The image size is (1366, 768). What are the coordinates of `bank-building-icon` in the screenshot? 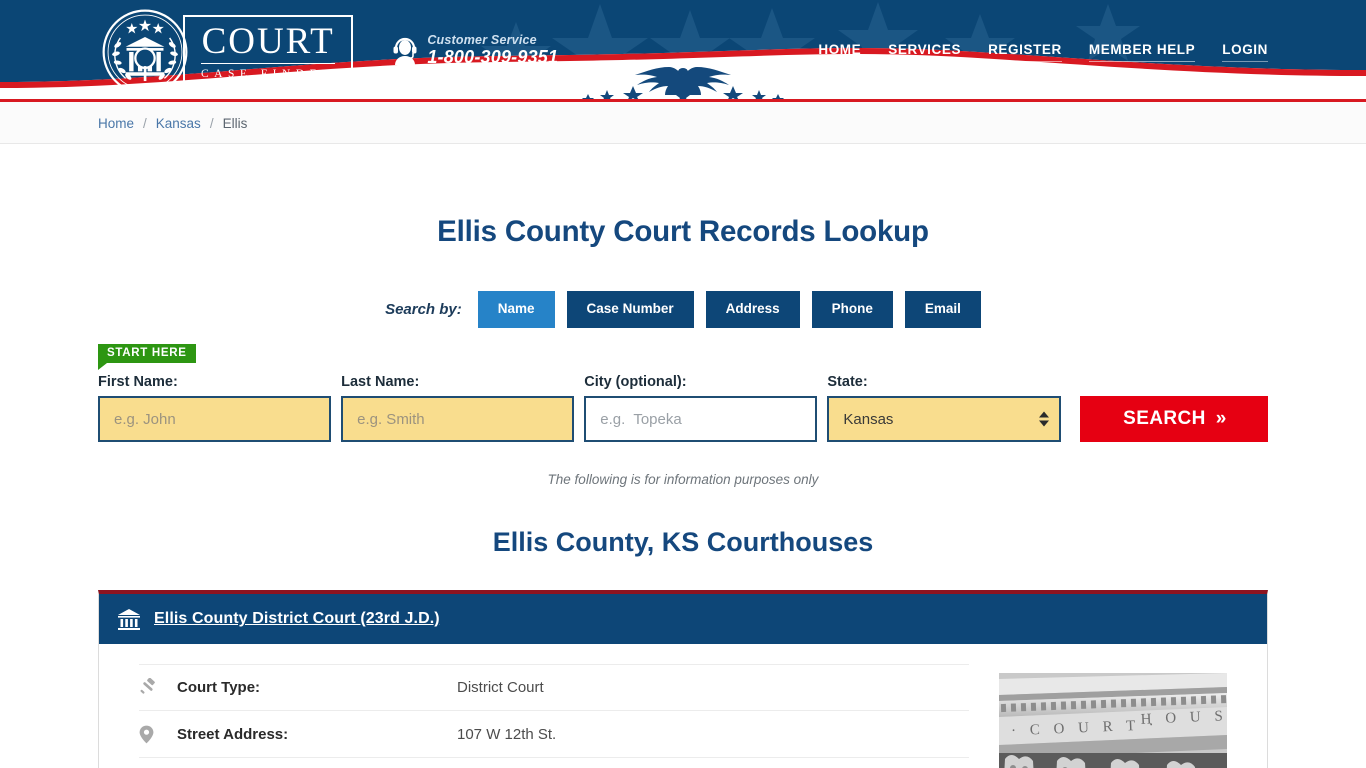 It's located at (129, 619).